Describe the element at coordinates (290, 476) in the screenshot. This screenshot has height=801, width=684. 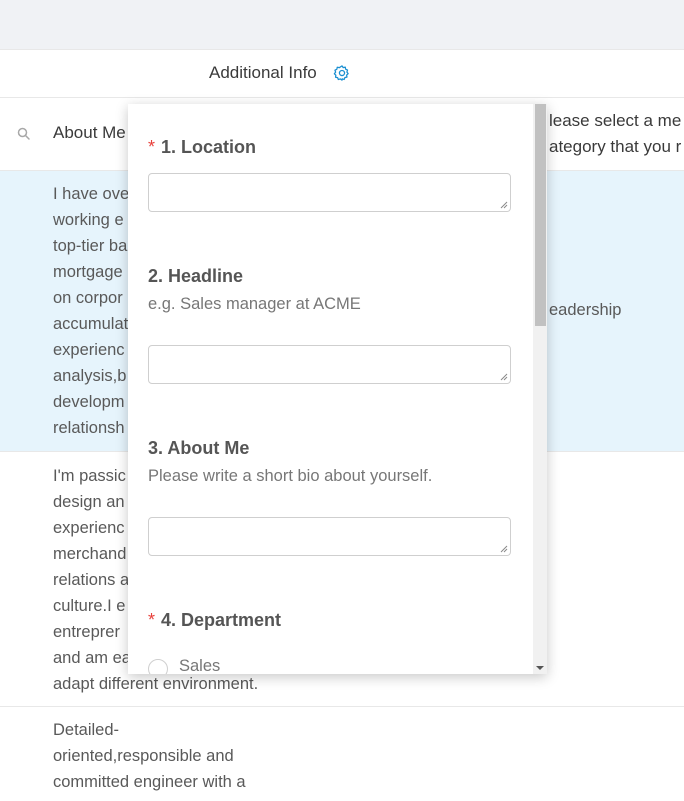
I see `question-about-me-description: Please write a short bio about yourself.` at that location.